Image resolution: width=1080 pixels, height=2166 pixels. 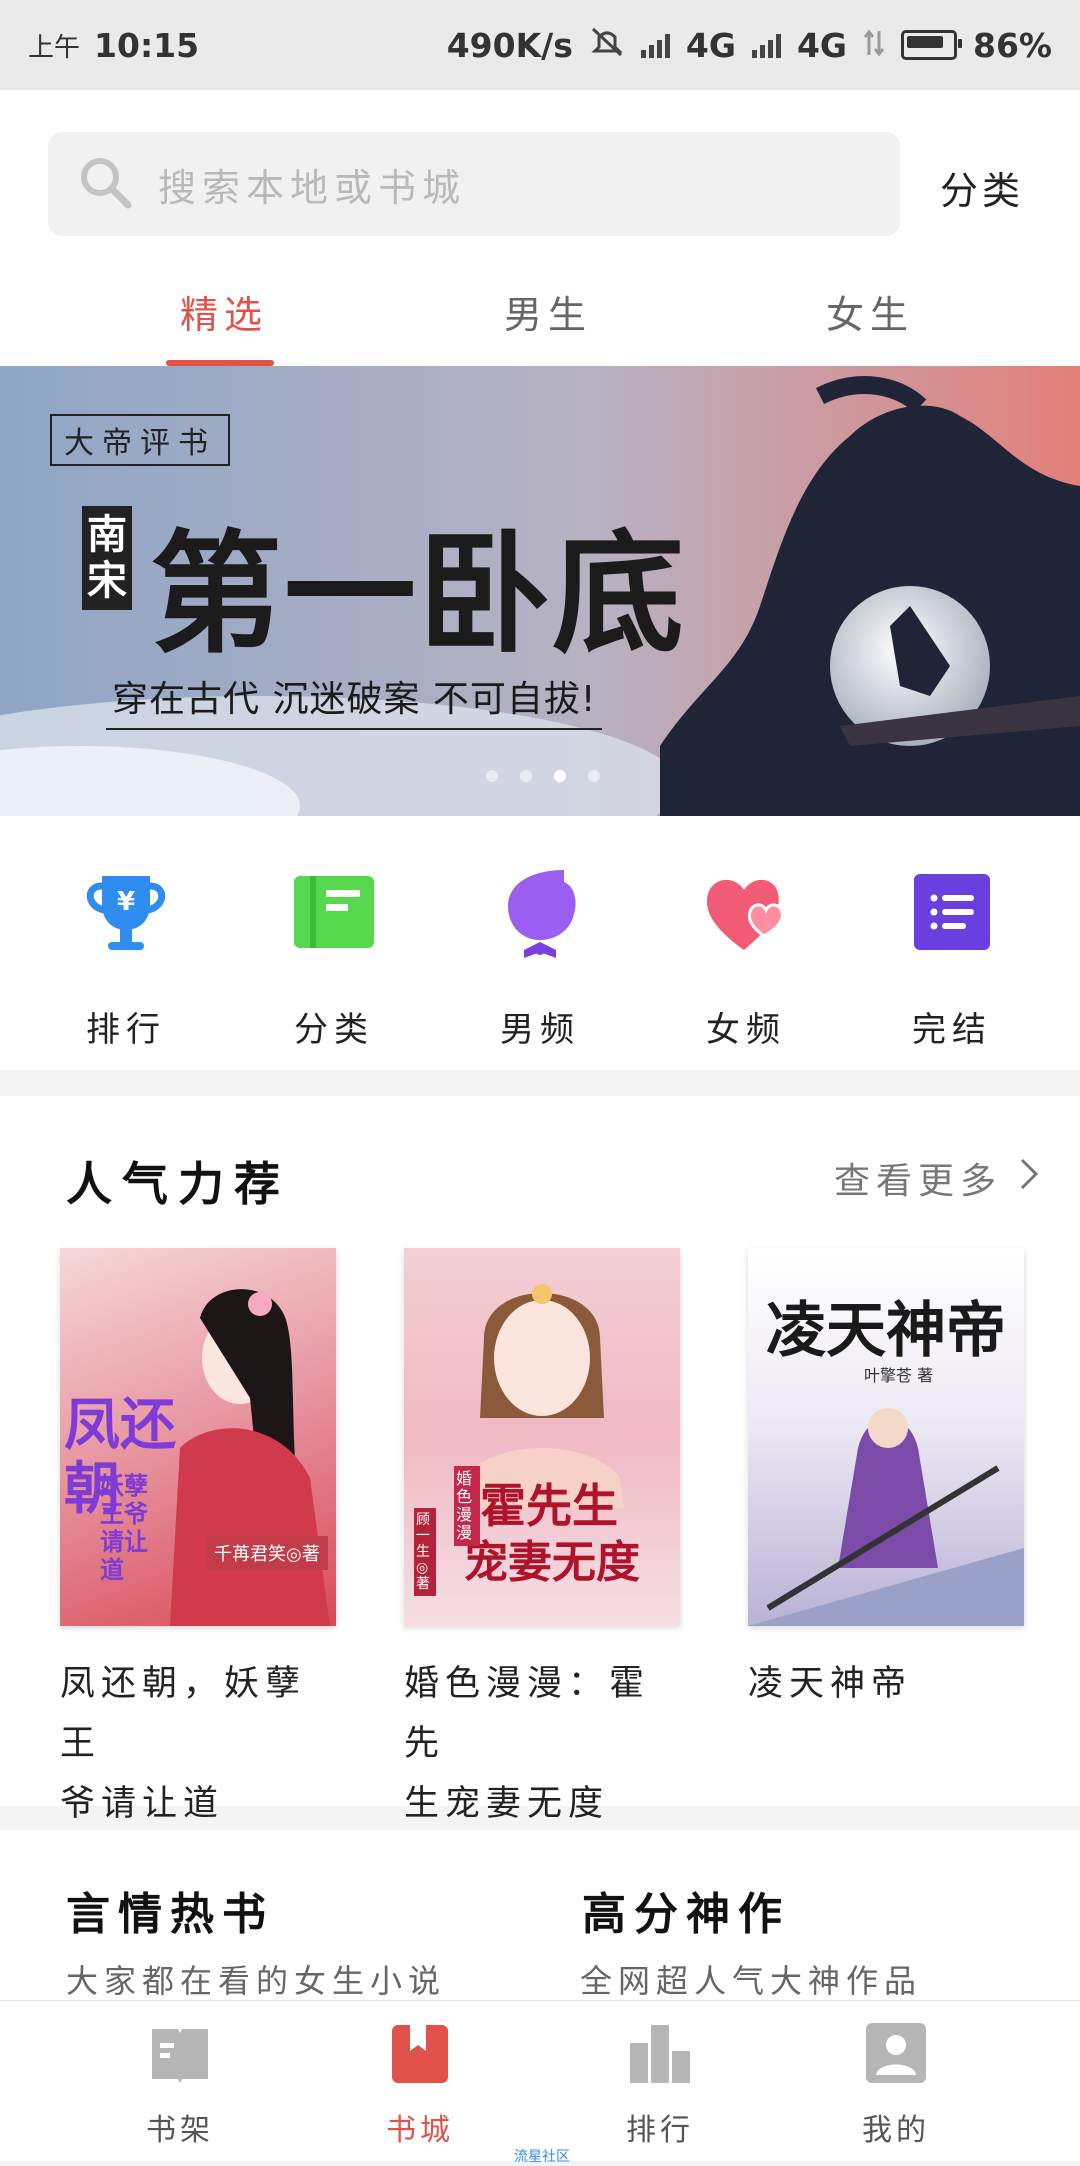 I want to click on quick-link-completed: 完结, so click(x=952, y=958).